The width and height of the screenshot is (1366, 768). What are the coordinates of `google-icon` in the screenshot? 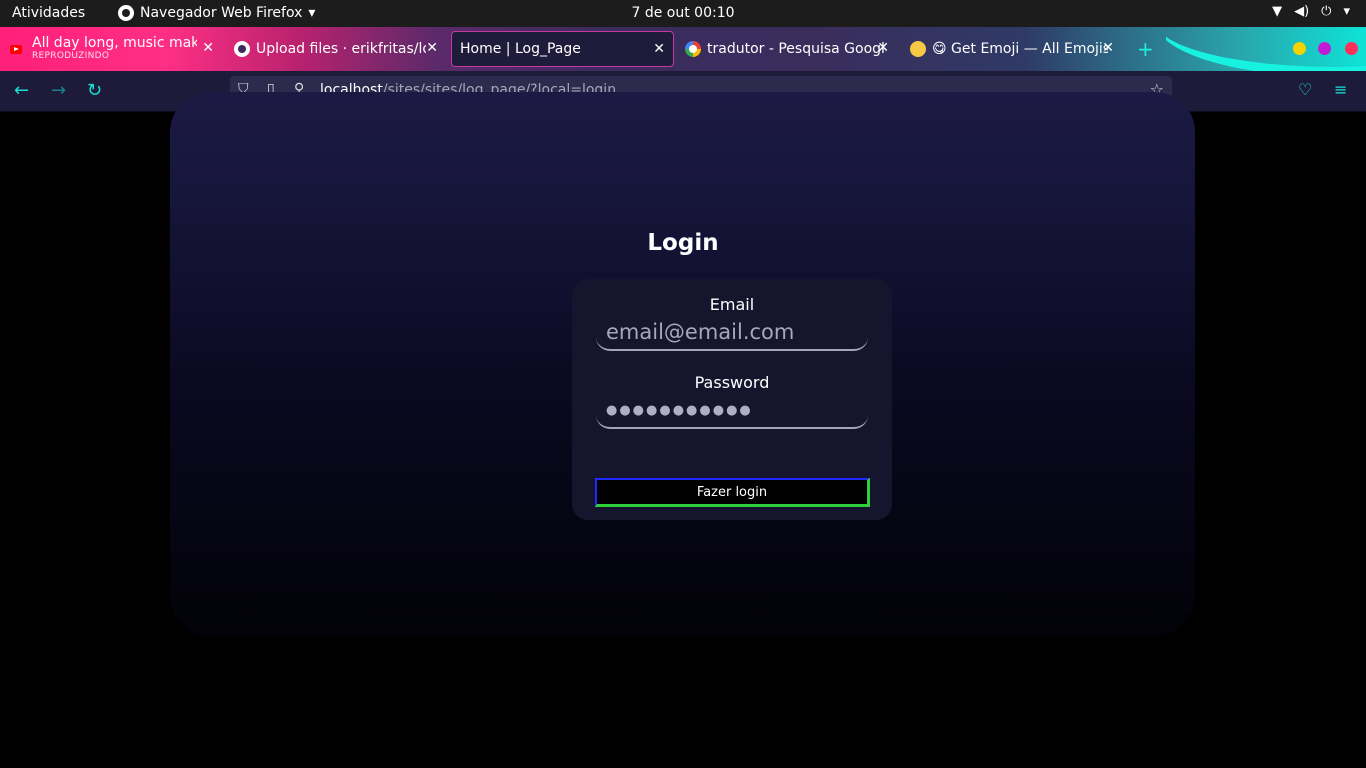 It's located at (693, 49).